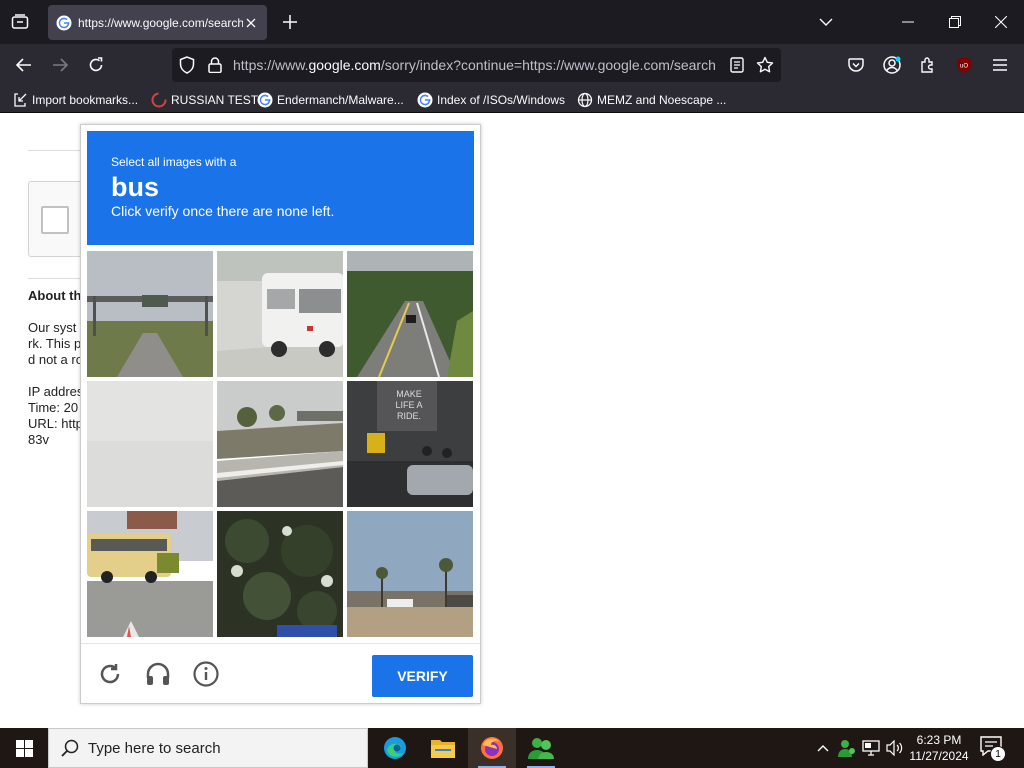 This screenshot has width=1024, height=768. I want to click on taskbar: Type here to search 6:23 PM 11/27/2024 1, so click(512, 748).